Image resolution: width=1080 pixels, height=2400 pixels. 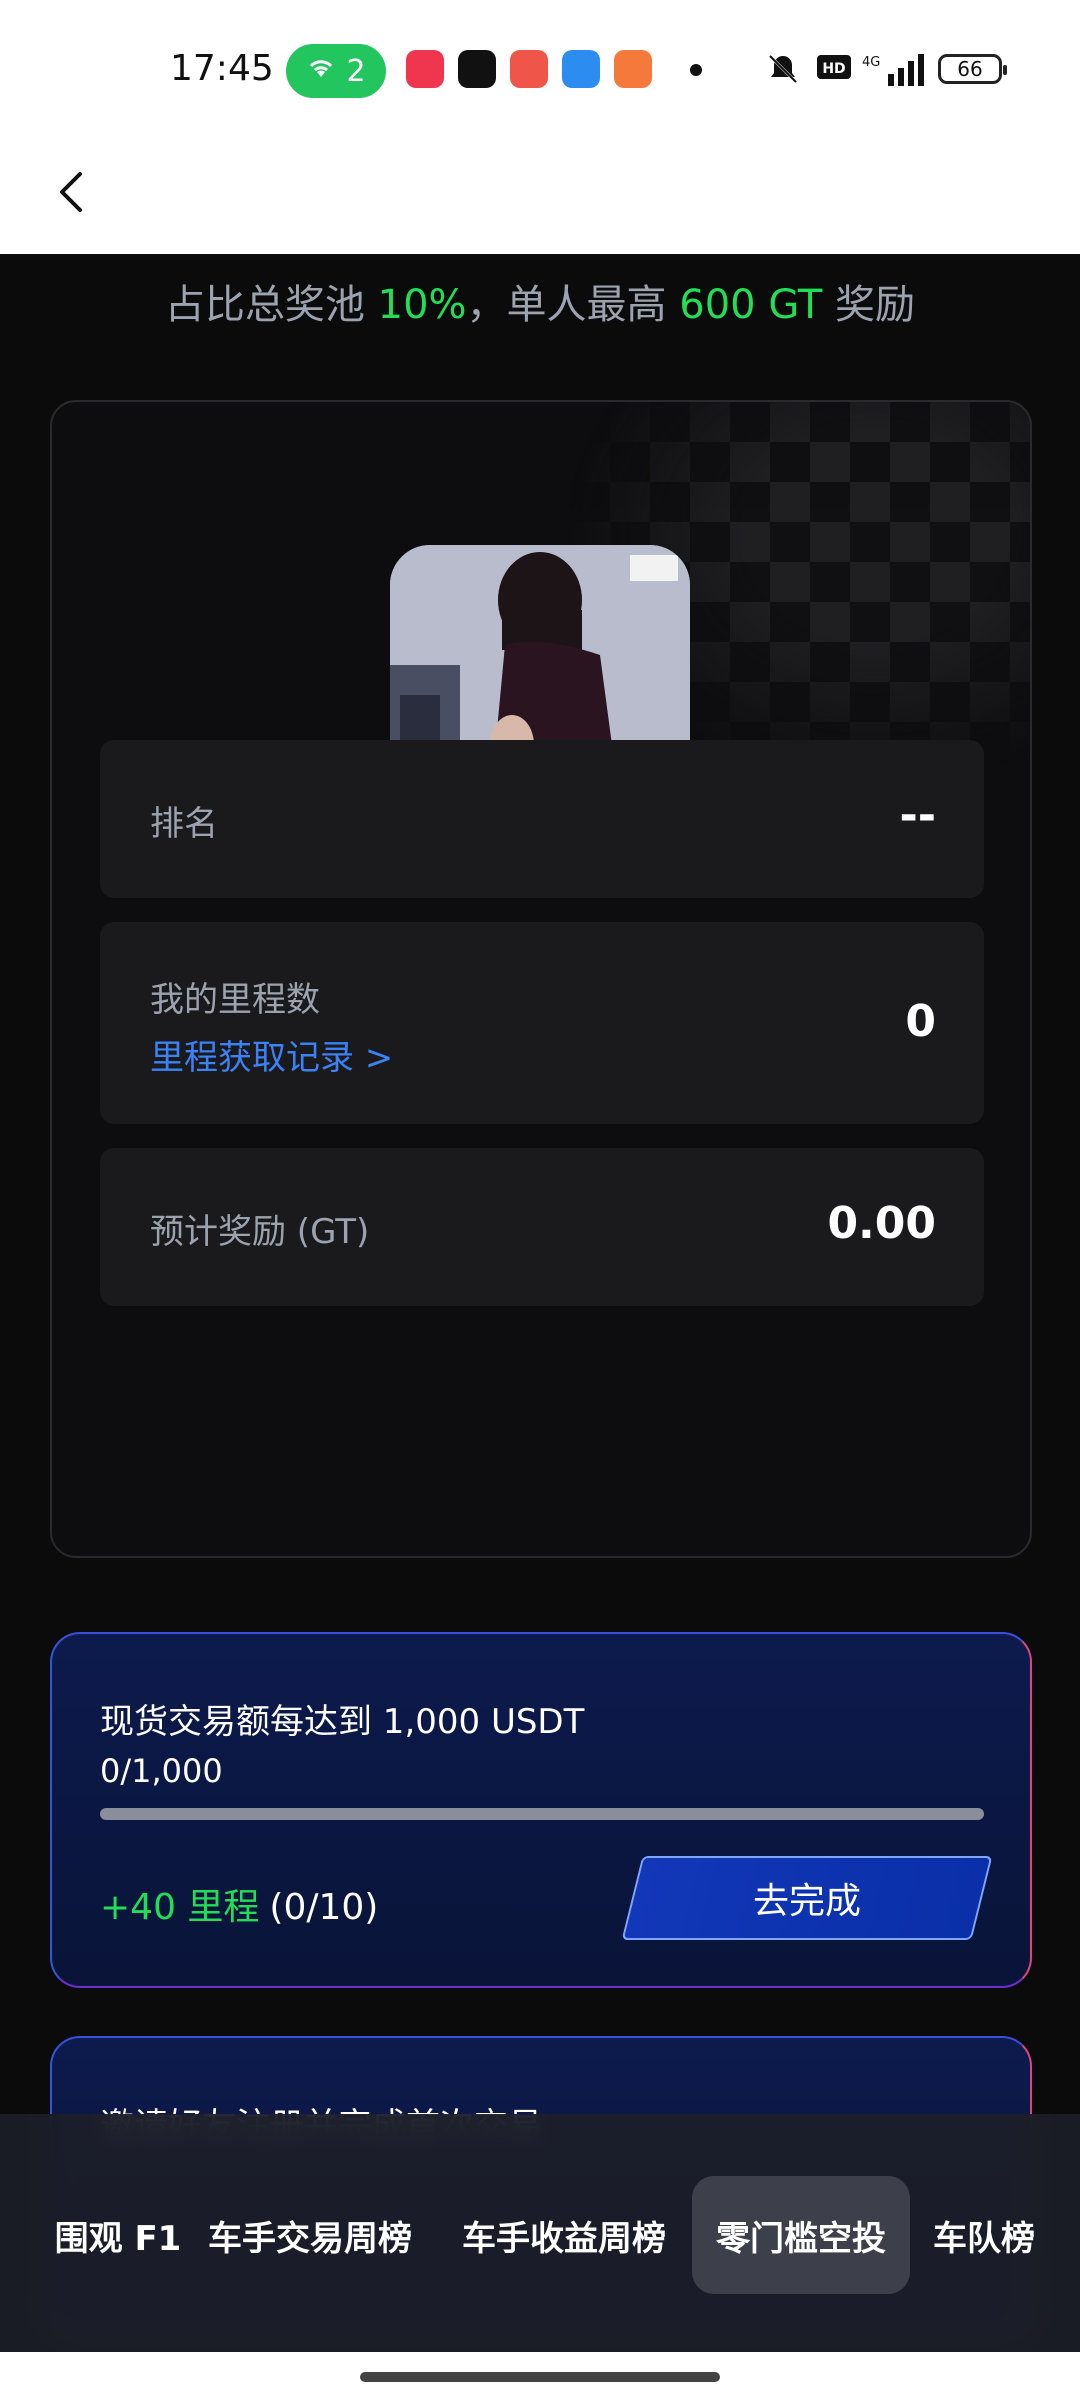 What do you see at coordinates (235, 1000) in the screenshot?
I see `mileage-label: 我的里程数` at bounding box center [235, 1000].